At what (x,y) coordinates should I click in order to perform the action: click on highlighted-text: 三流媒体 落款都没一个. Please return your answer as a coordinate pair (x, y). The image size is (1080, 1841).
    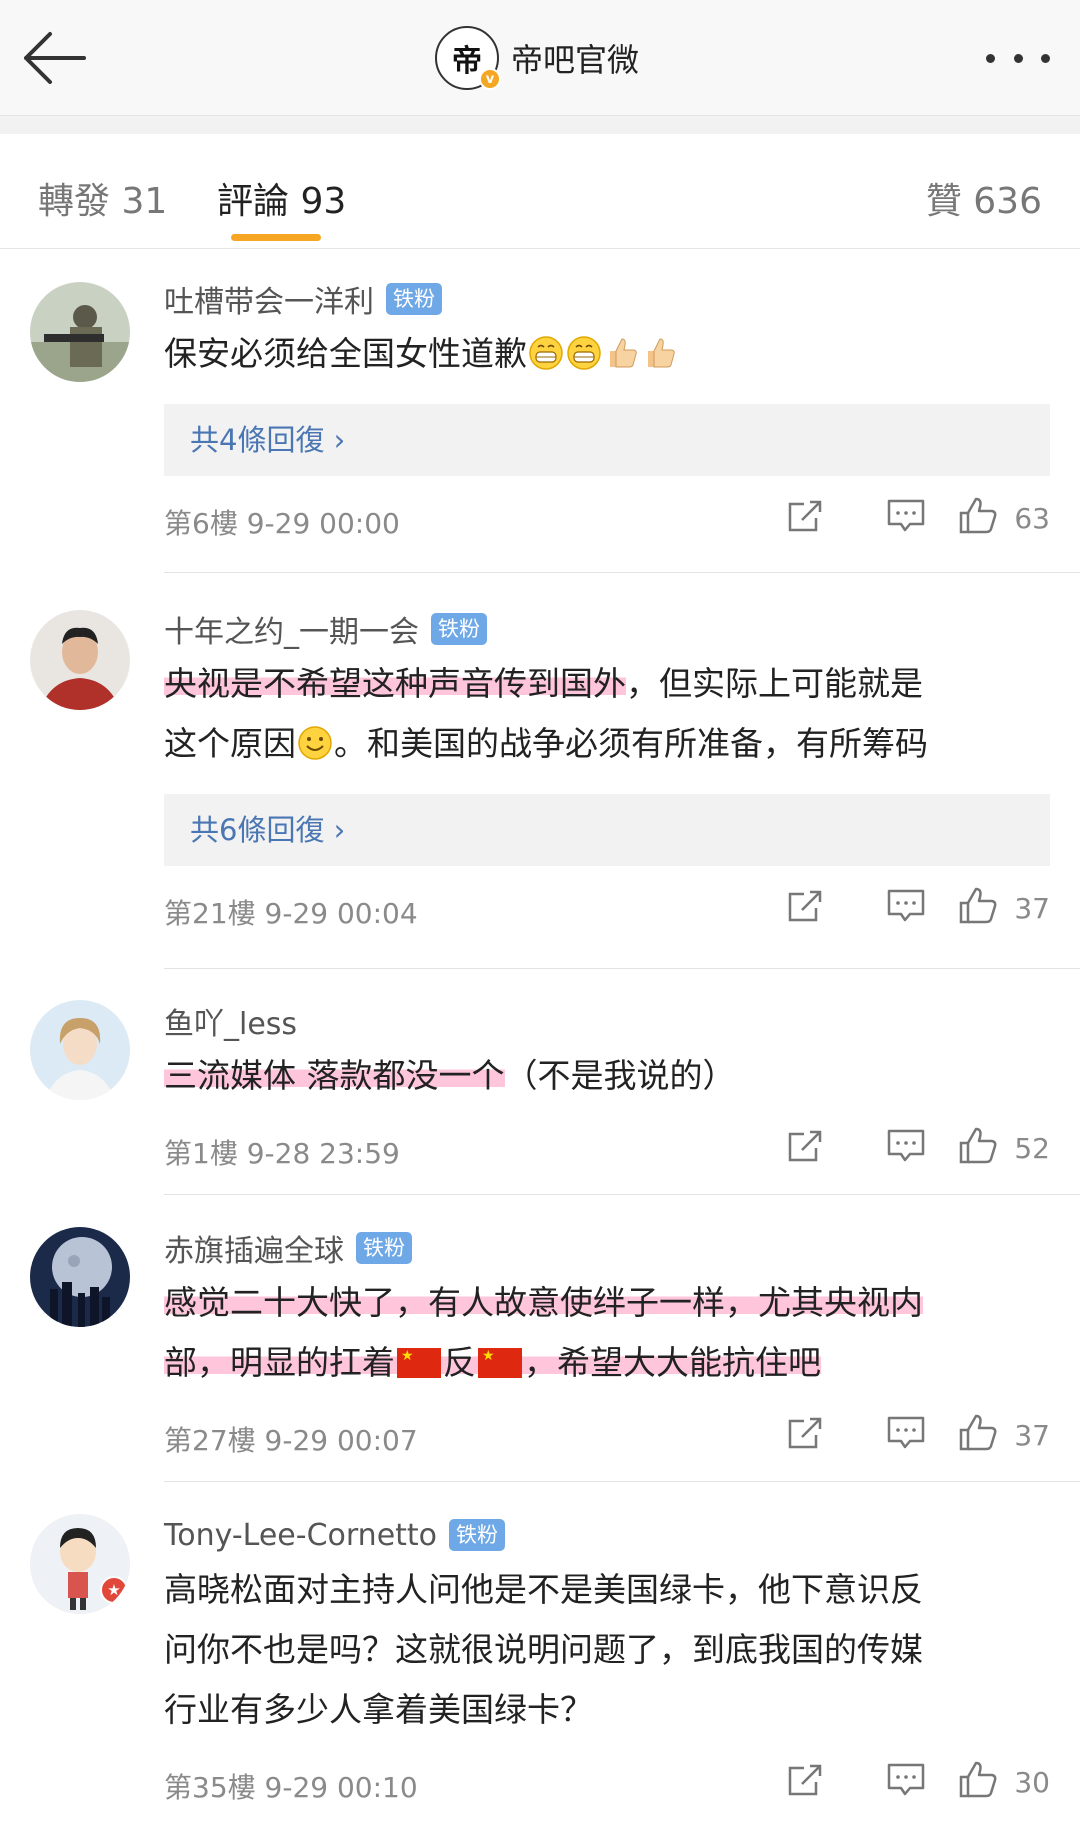
    Looking at the image, I should click on (334, 1075).